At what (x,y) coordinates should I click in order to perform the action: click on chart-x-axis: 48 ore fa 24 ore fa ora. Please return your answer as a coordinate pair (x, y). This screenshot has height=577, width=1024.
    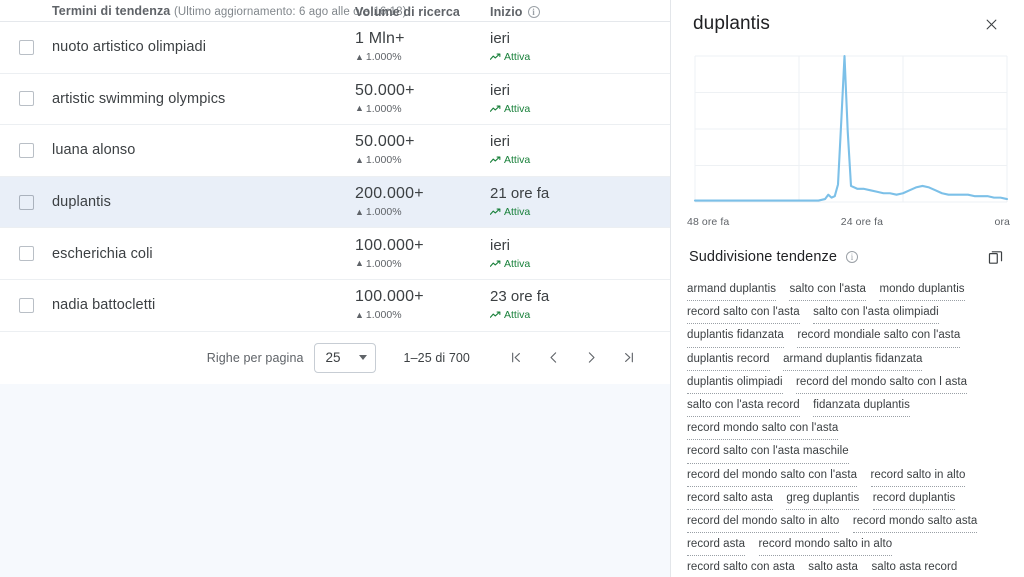
    Looking at the image, I should click on (847, 220).